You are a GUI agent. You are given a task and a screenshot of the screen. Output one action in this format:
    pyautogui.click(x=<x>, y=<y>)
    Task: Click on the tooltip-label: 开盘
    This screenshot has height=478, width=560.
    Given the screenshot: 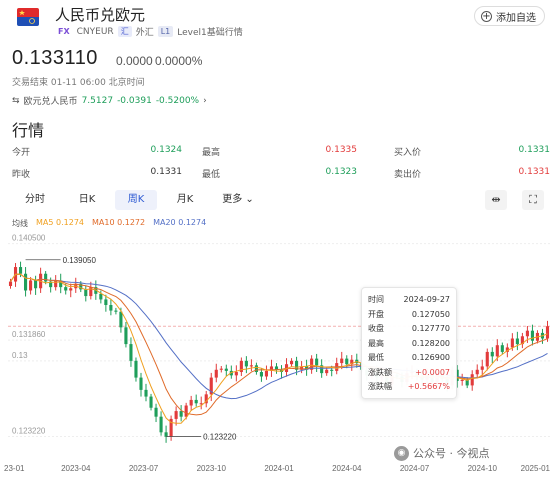 What is the action you would take?
    pyautogui.click(x=376, y=314)
    